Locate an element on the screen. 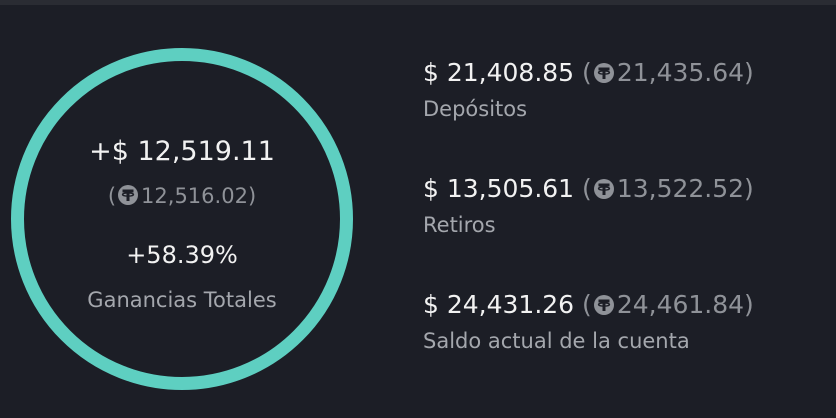  top-divider is located at coordinates (418, 2).